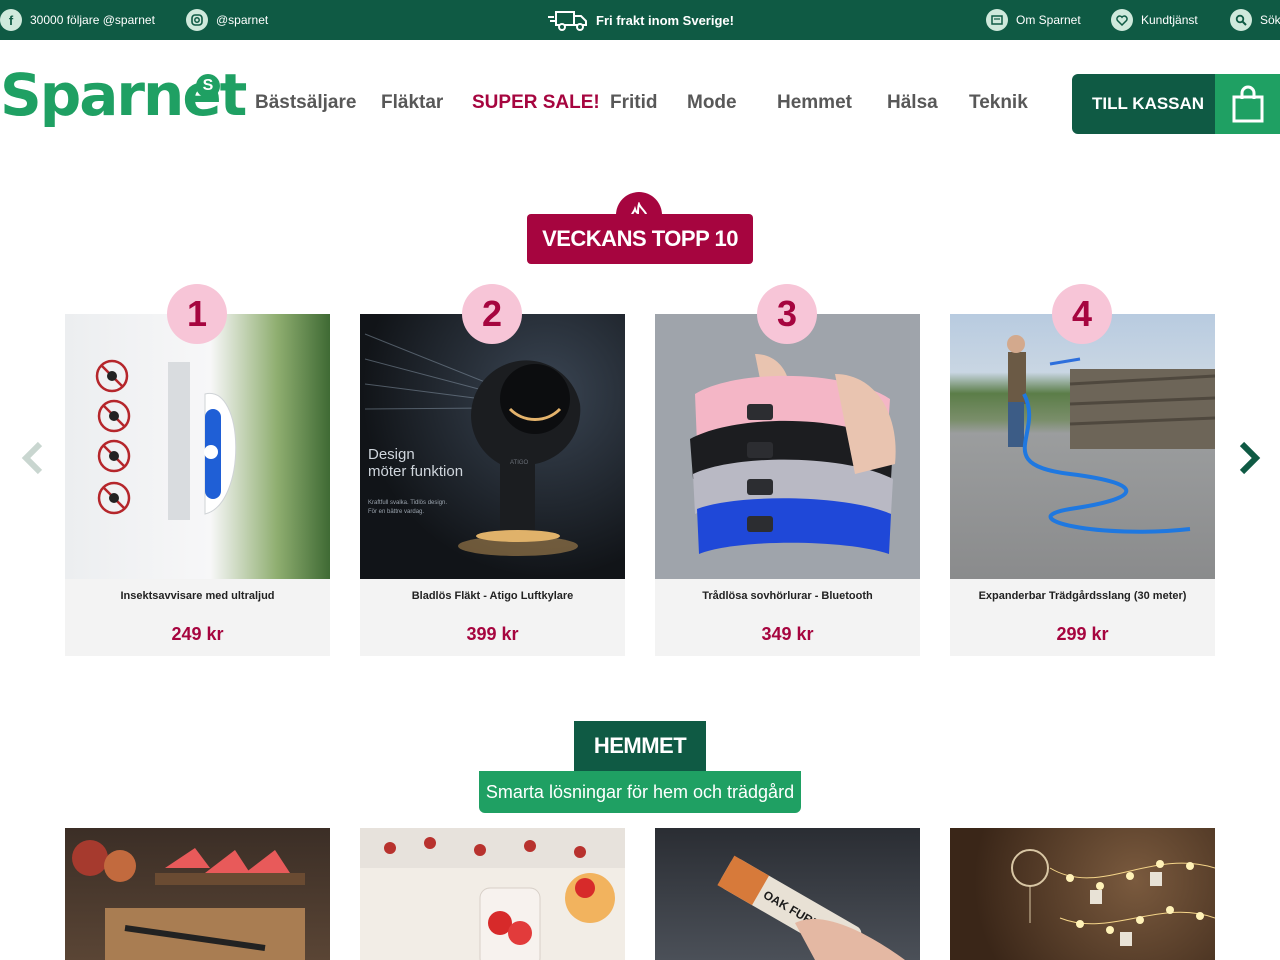 Image resolution: width=1280 pixels, height=960 pixels. I want to click on facebook-icon: f, so click(11, 20).